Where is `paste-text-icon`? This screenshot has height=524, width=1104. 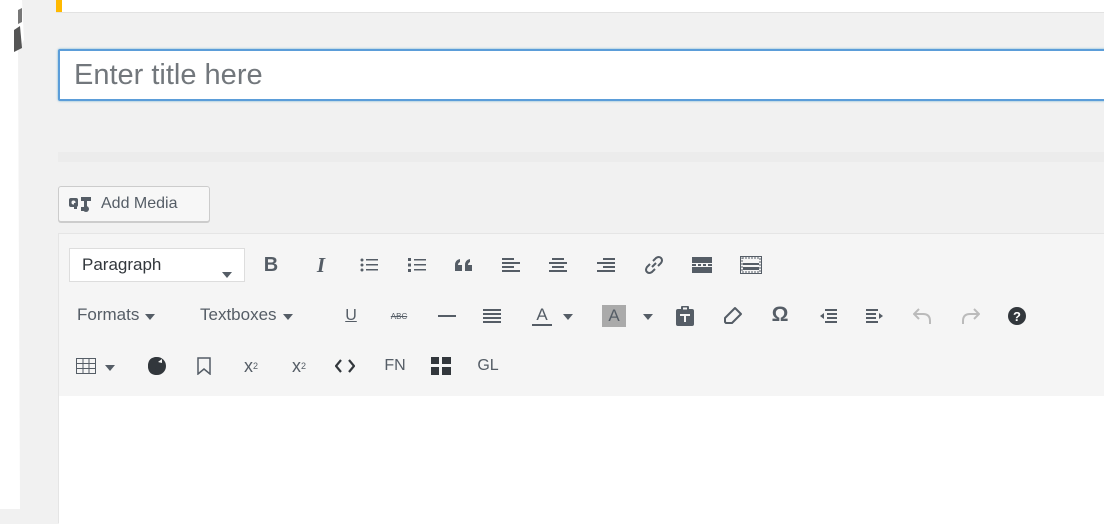 paste-text-icon is located at coordinates (685, 316).